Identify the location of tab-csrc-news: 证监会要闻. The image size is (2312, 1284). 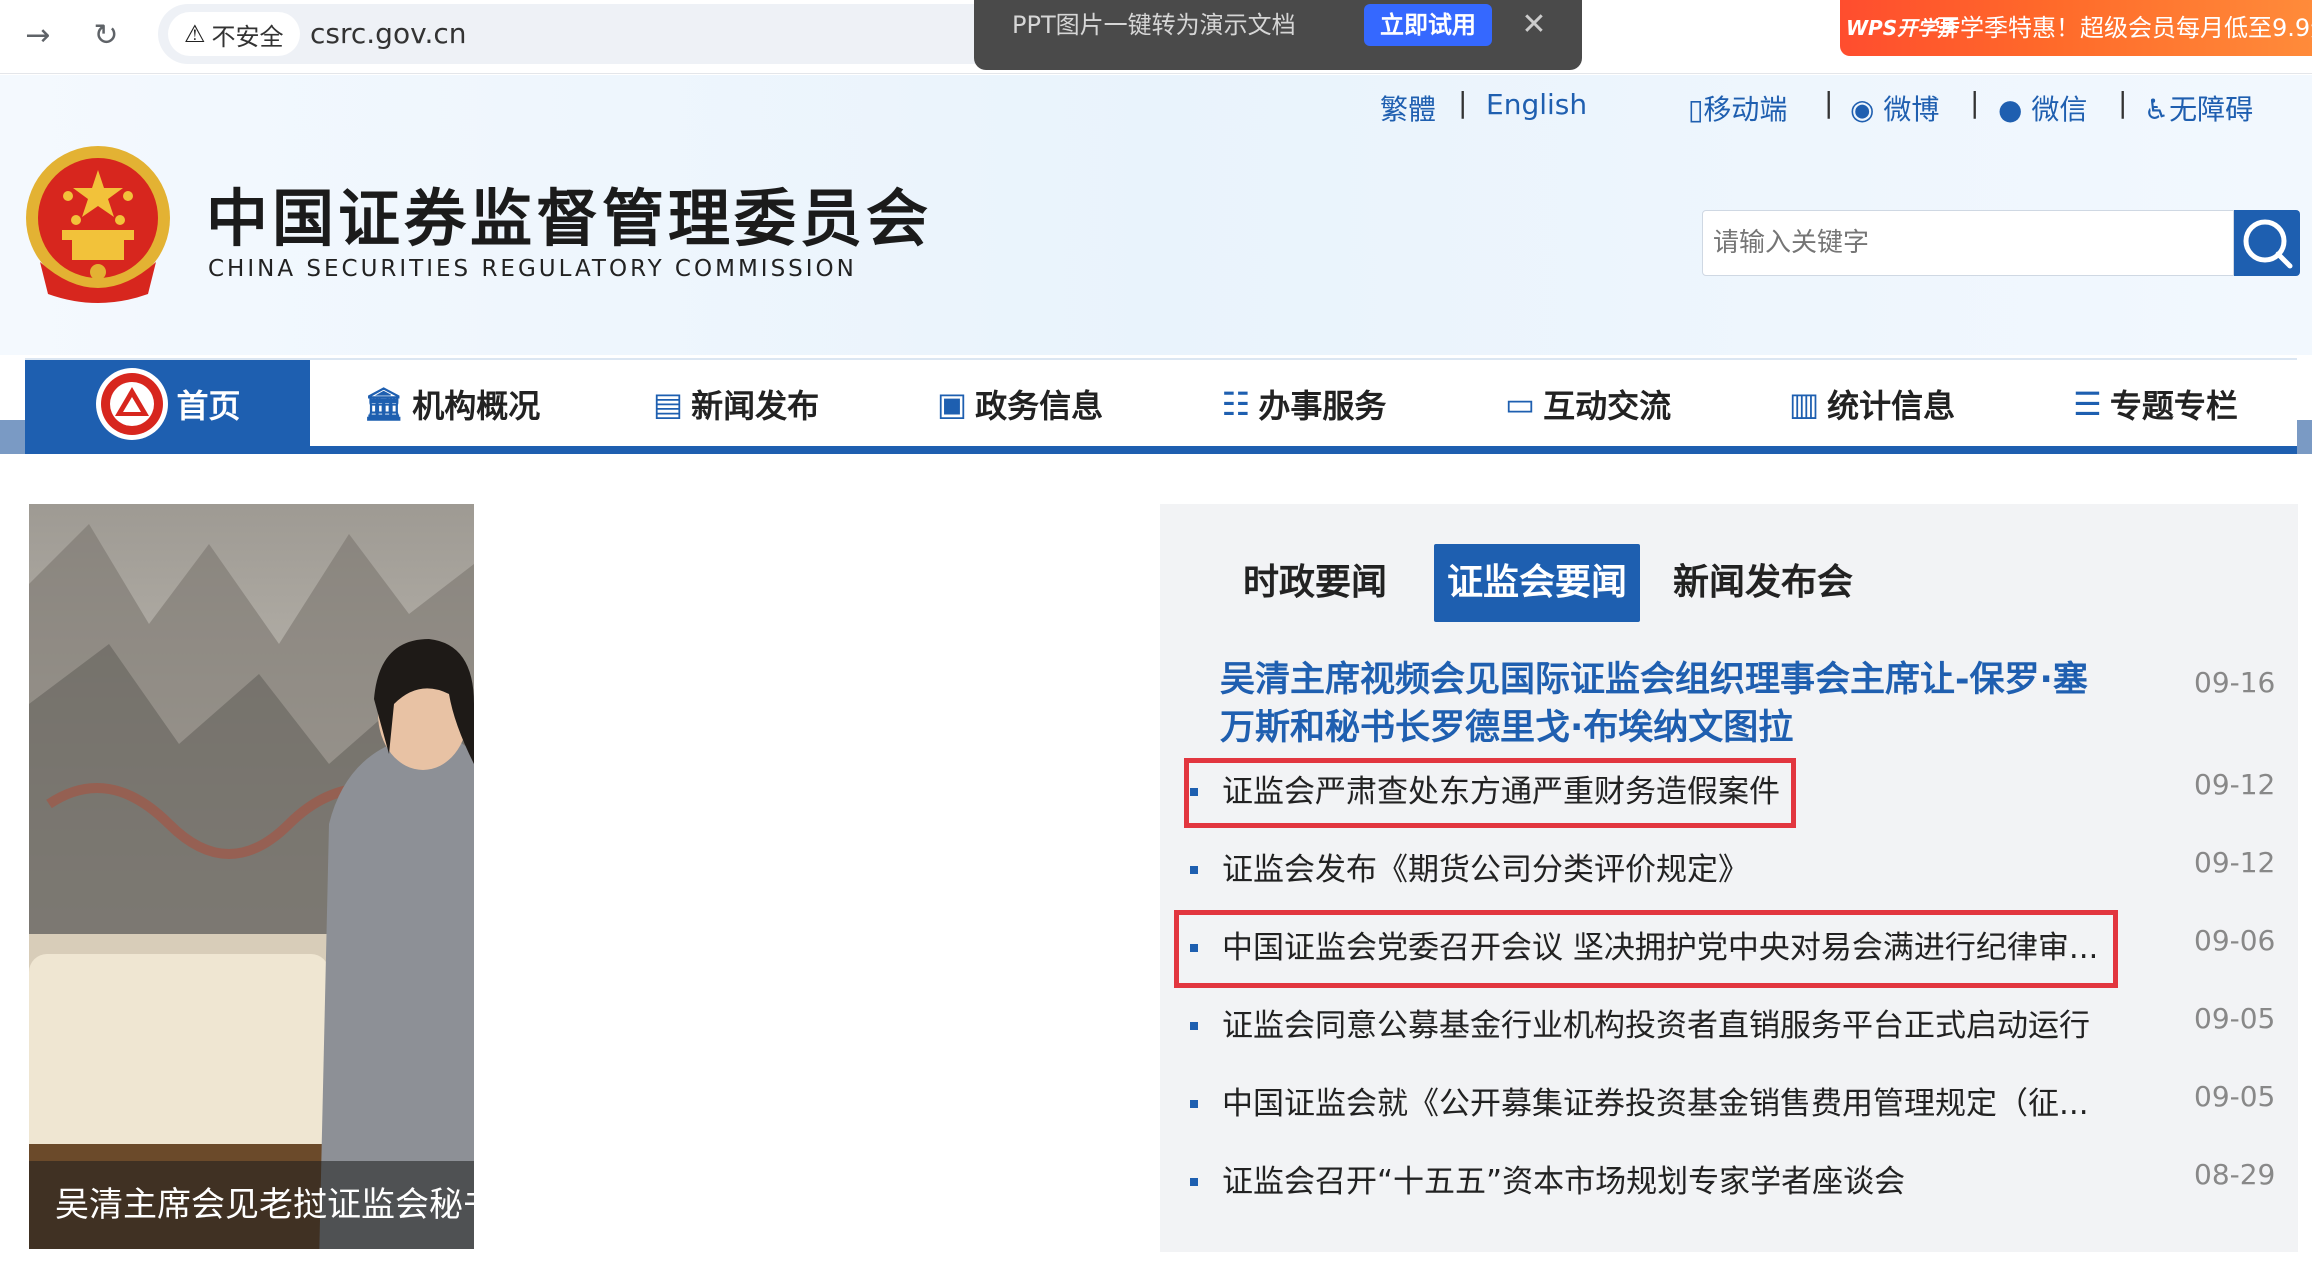
(1537, 583).